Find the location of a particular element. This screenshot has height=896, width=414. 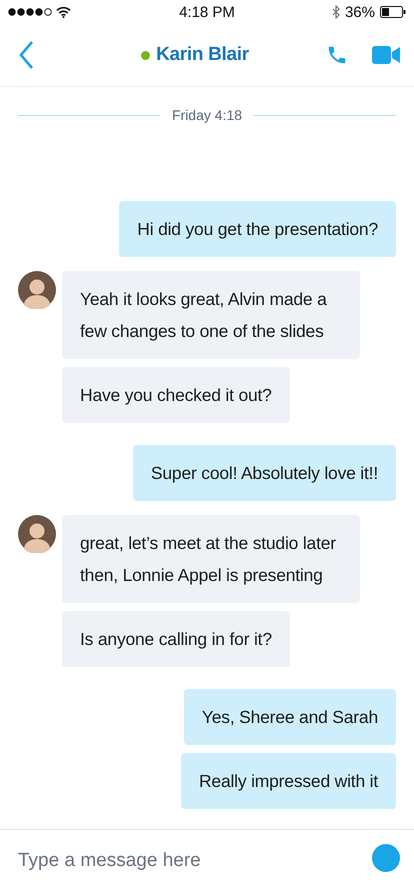

send-button is located at coordinates (386, 858).